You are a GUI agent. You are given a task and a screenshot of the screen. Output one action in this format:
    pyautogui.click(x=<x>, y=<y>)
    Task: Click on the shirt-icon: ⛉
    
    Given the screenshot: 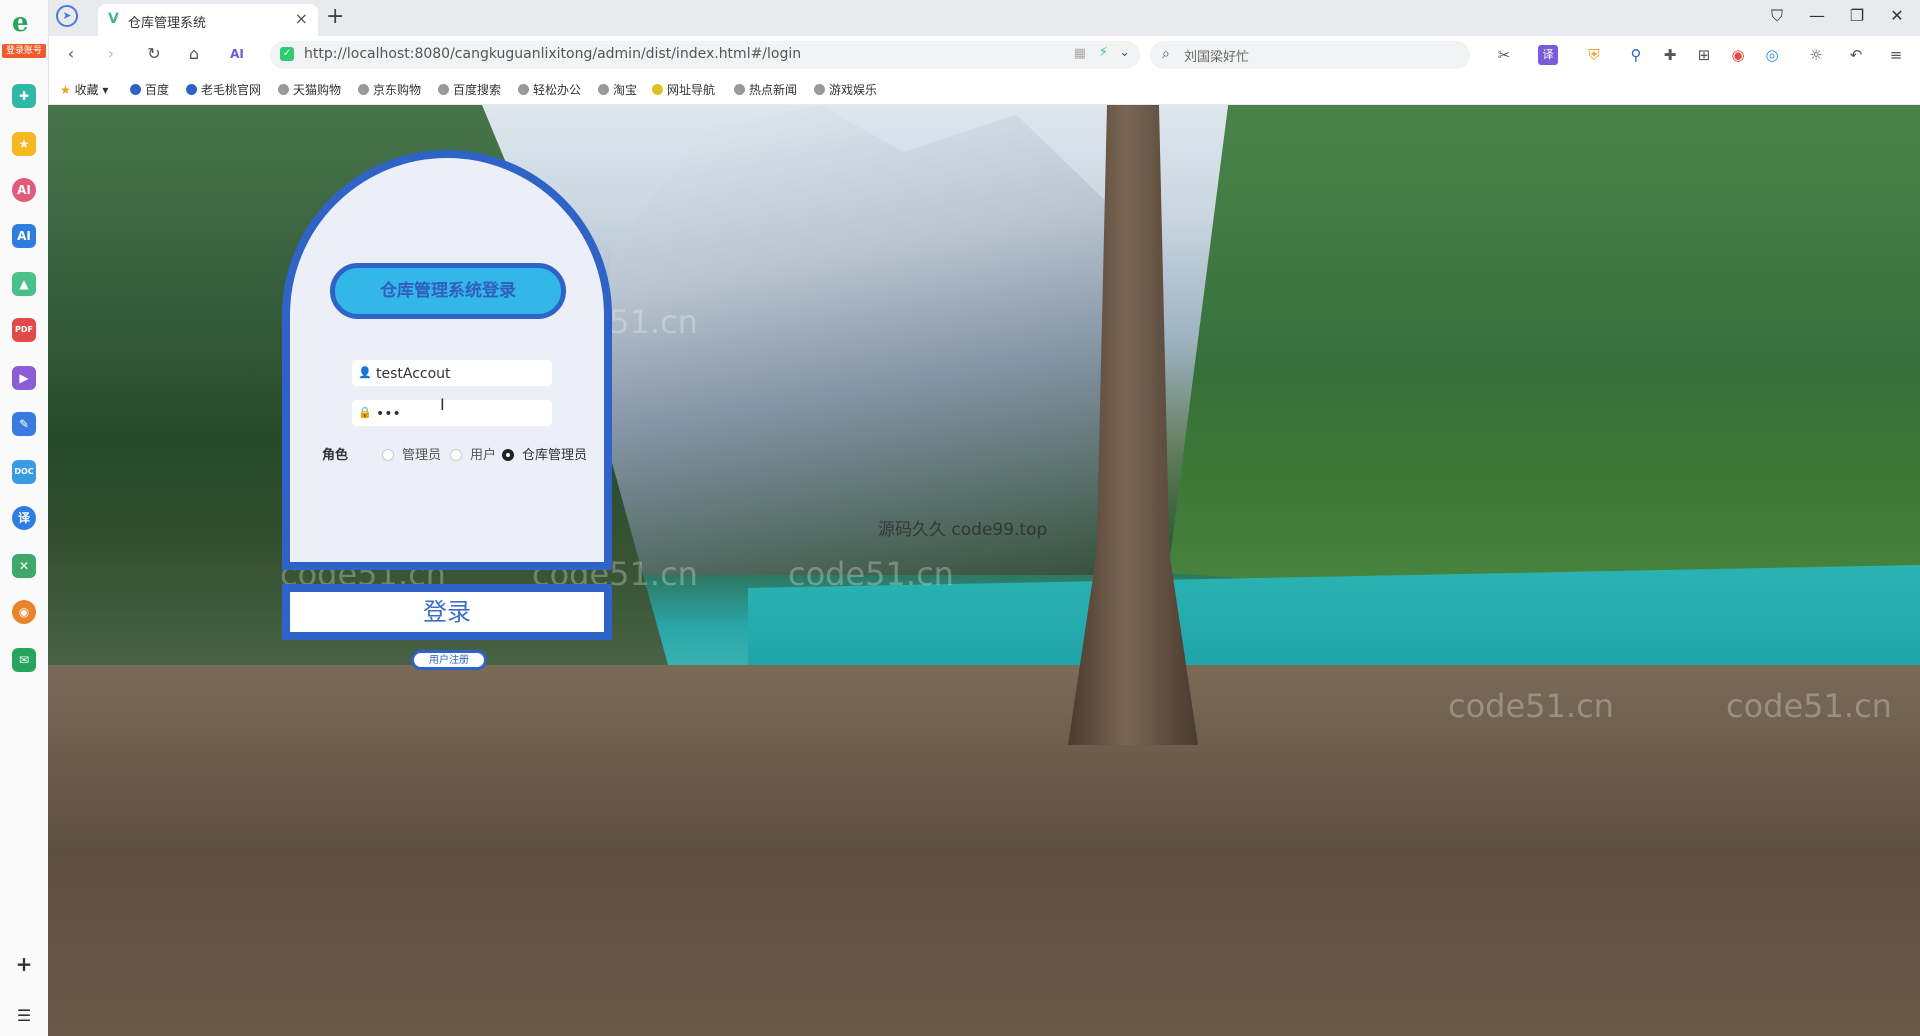 What is the action you would take?
    pyautogui.click(x=1777, y=16)
    